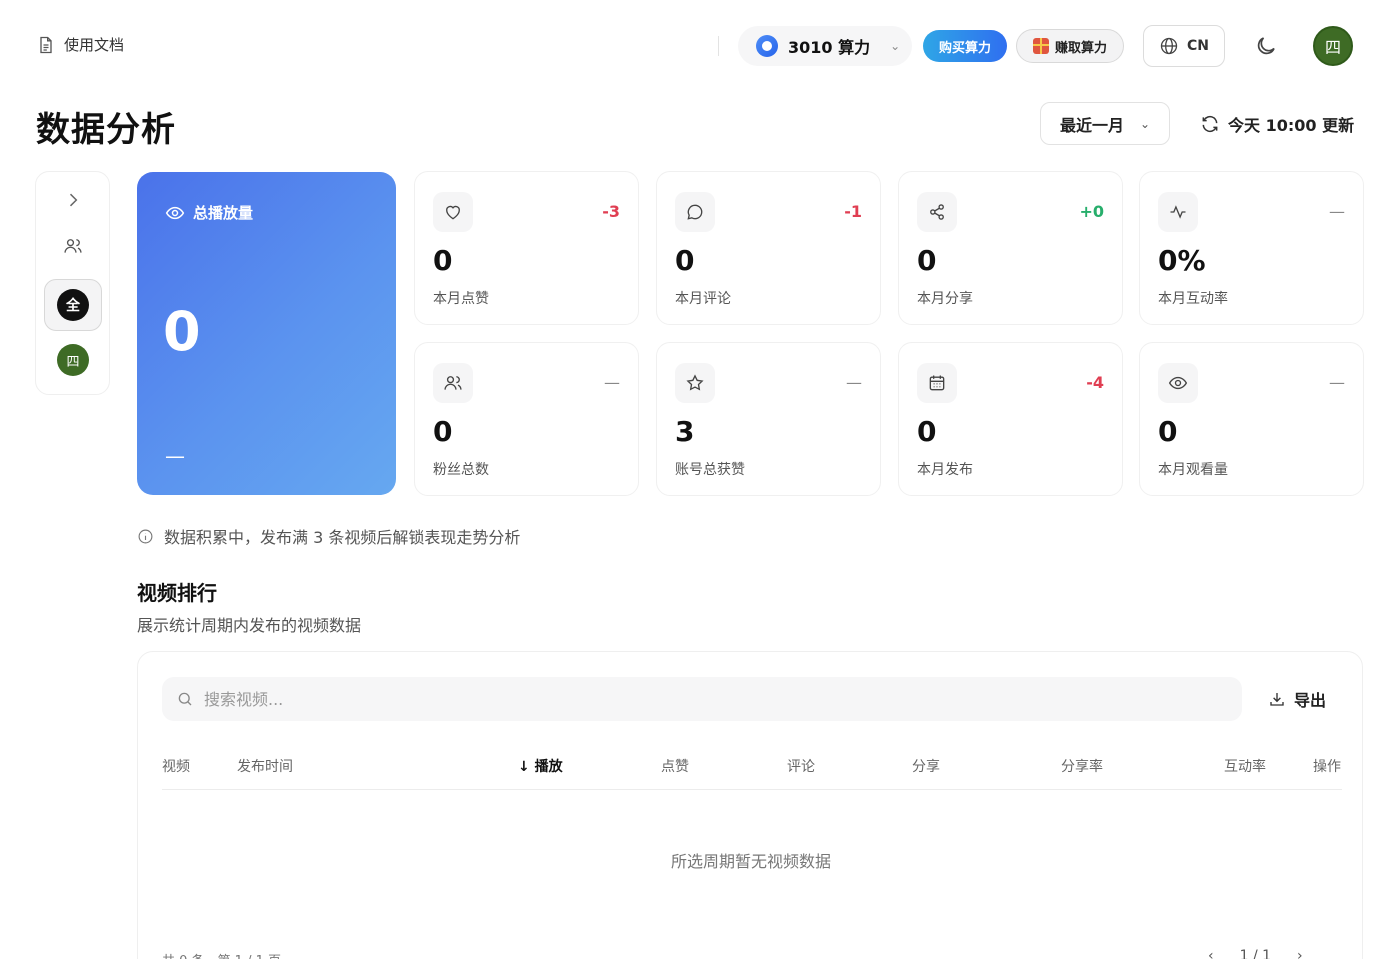  I want to click on all-accounts-button: 全, so click(73, 305).